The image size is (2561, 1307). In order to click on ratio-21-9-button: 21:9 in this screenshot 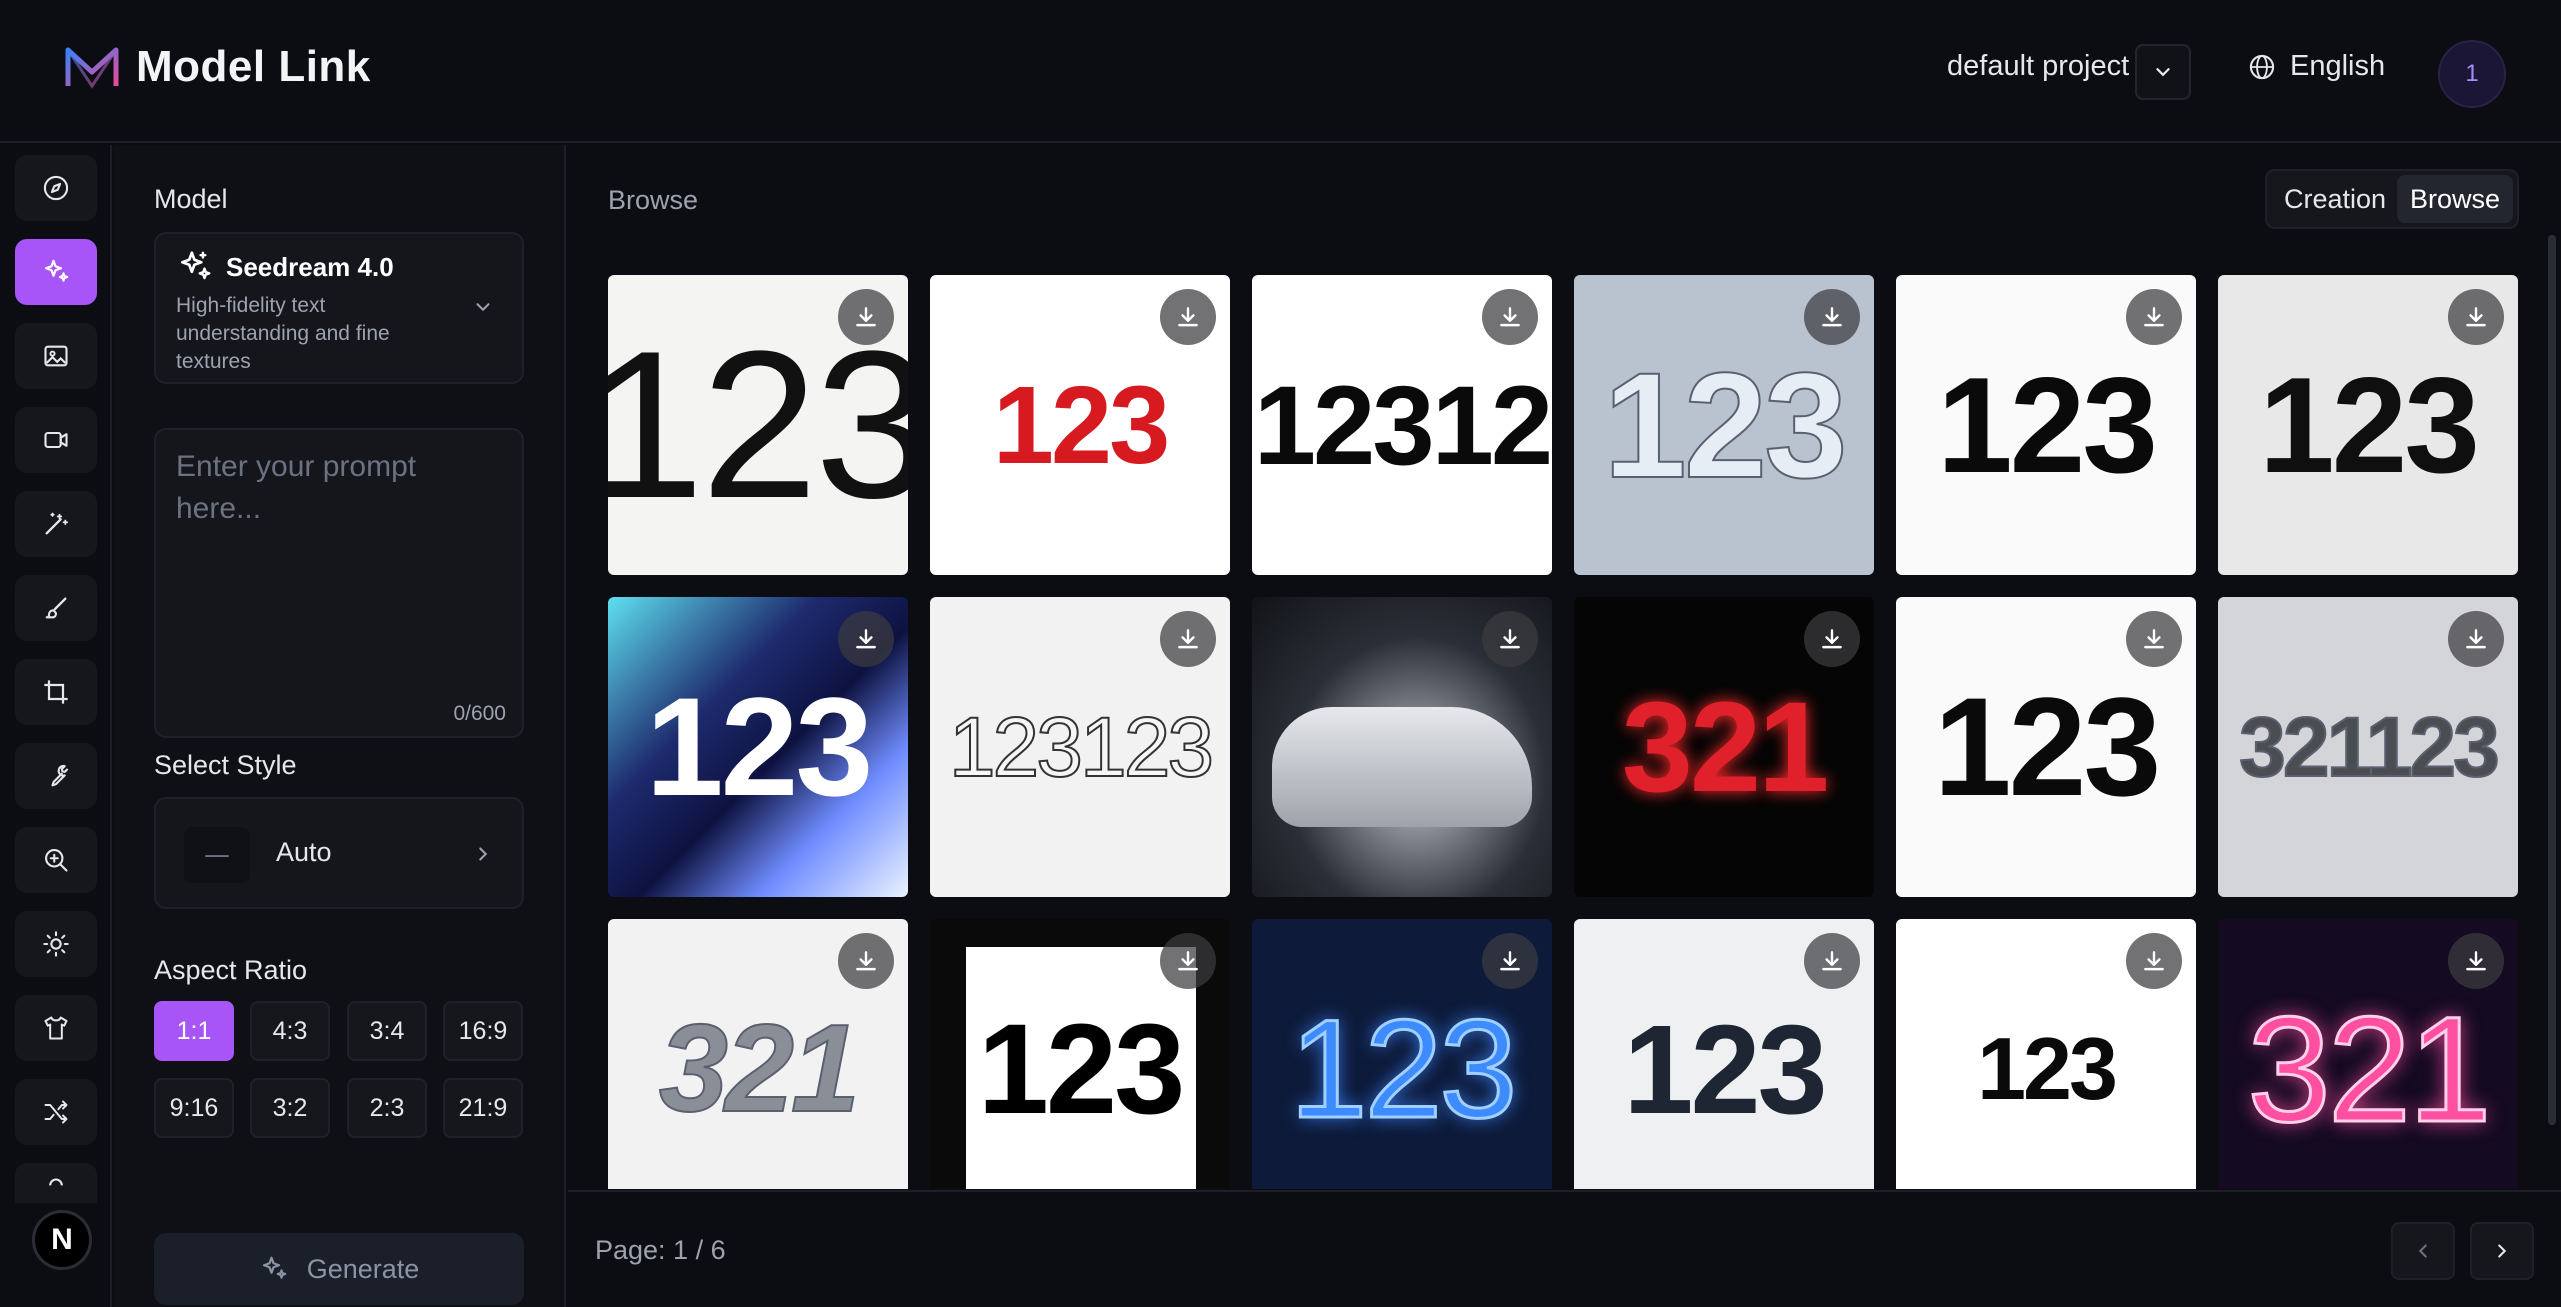, I will do `click(483, 1108)`.